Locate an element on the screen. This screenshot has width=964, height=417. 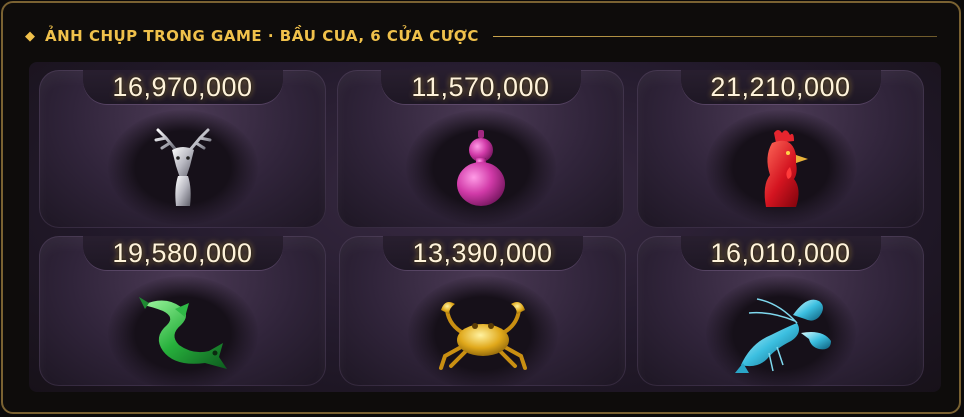
bet-cell-fish: 19,580,000 is located at coordinates (182, 311).